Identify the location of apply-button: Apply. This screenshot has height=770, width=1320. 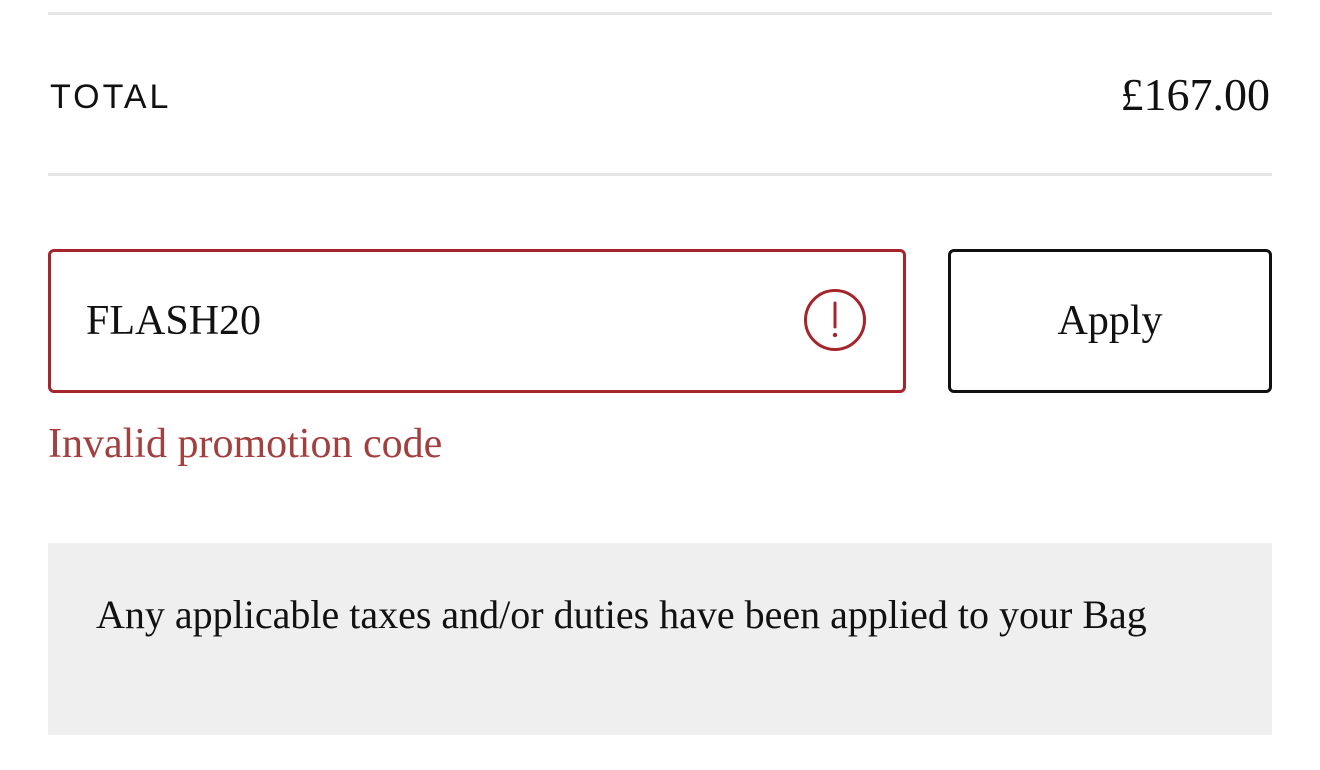
(1110, 321).